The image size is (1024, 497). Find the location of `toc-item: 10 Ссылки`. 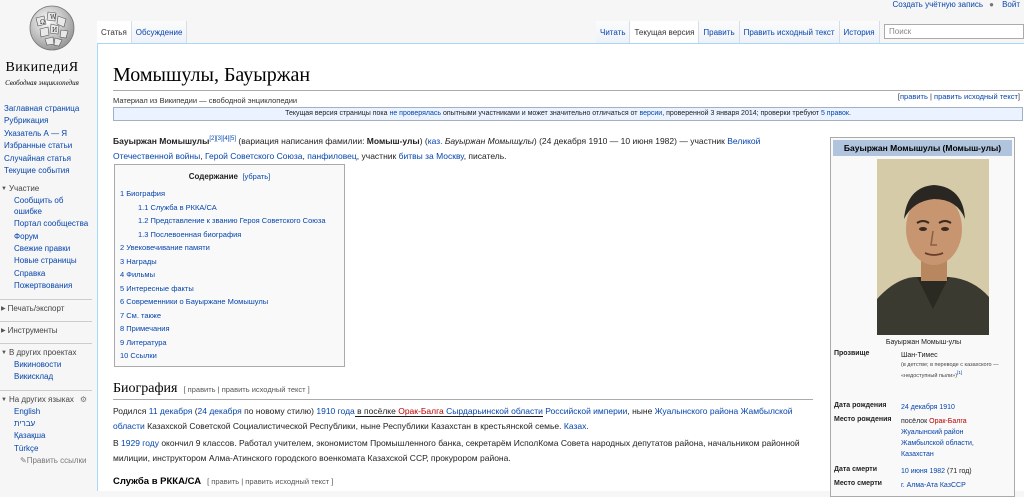

toc-item: 10 Ссылки is located at coordinates (232, 356).